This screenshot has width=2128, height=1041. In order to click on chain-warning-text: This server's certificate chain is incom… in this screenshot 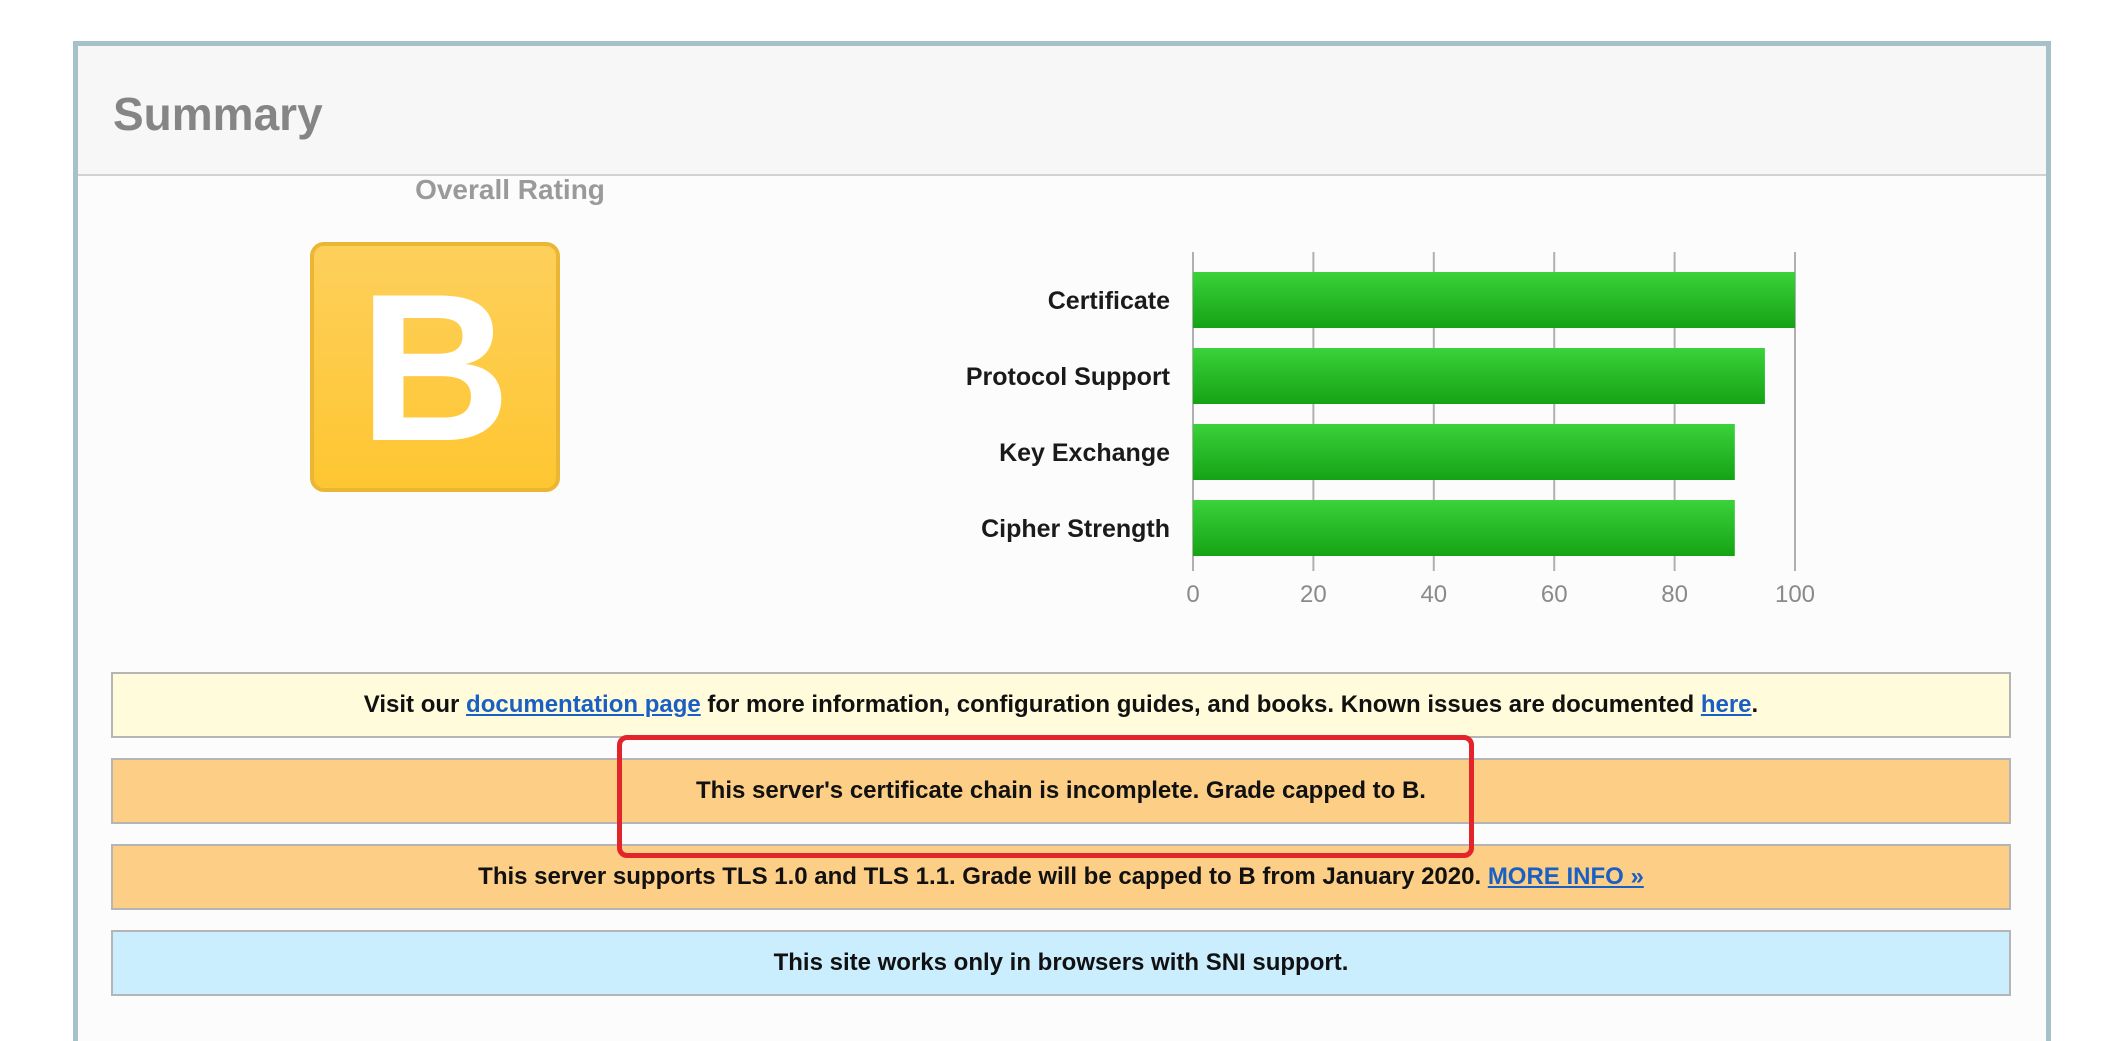, I will do `click(1061, 790)`.